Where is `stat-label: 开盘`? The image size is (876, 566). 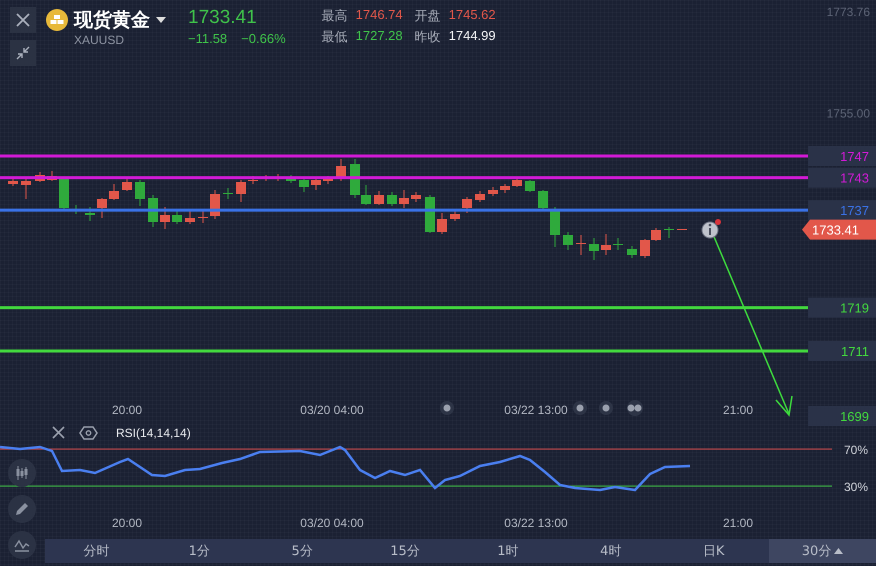 stat-label: 开盘 is located at coordinates (427, 16).